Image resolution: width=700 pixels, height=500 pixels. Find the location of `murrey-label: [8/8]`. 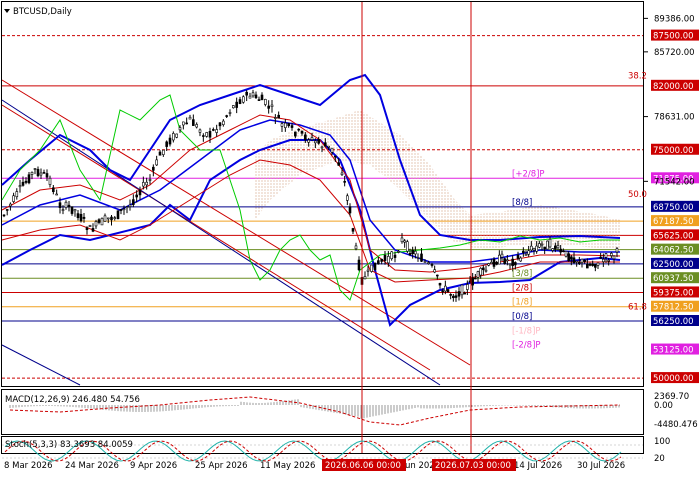

murrey-label: [8/8] is located at coordinates (522, 203).